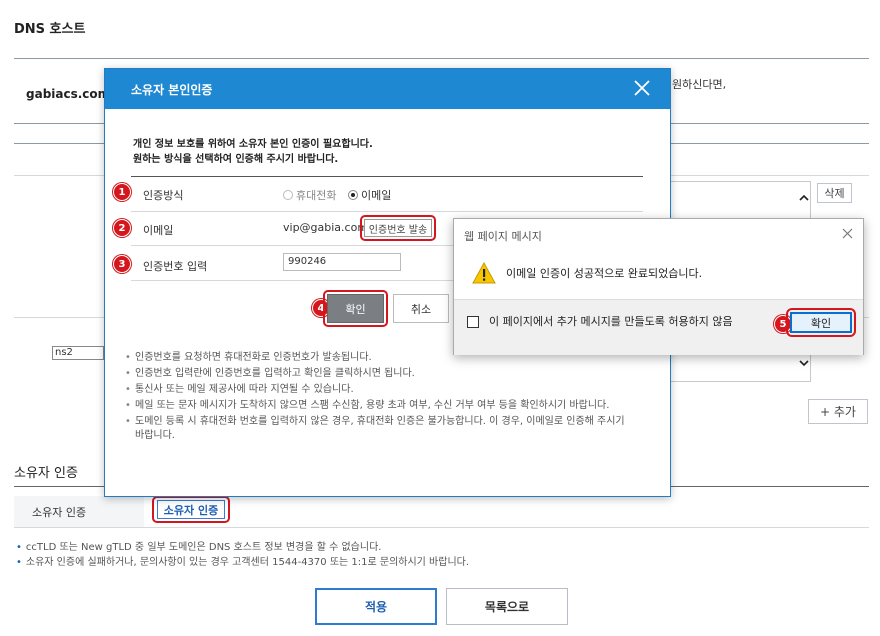 Image resolution: width=880 pixels, height=636 pixels. I want to click on list-item: 인증번호 입력란에 인증번호를 입력하고 확인을 클릭하시면 됩니다., so click(390, 374).